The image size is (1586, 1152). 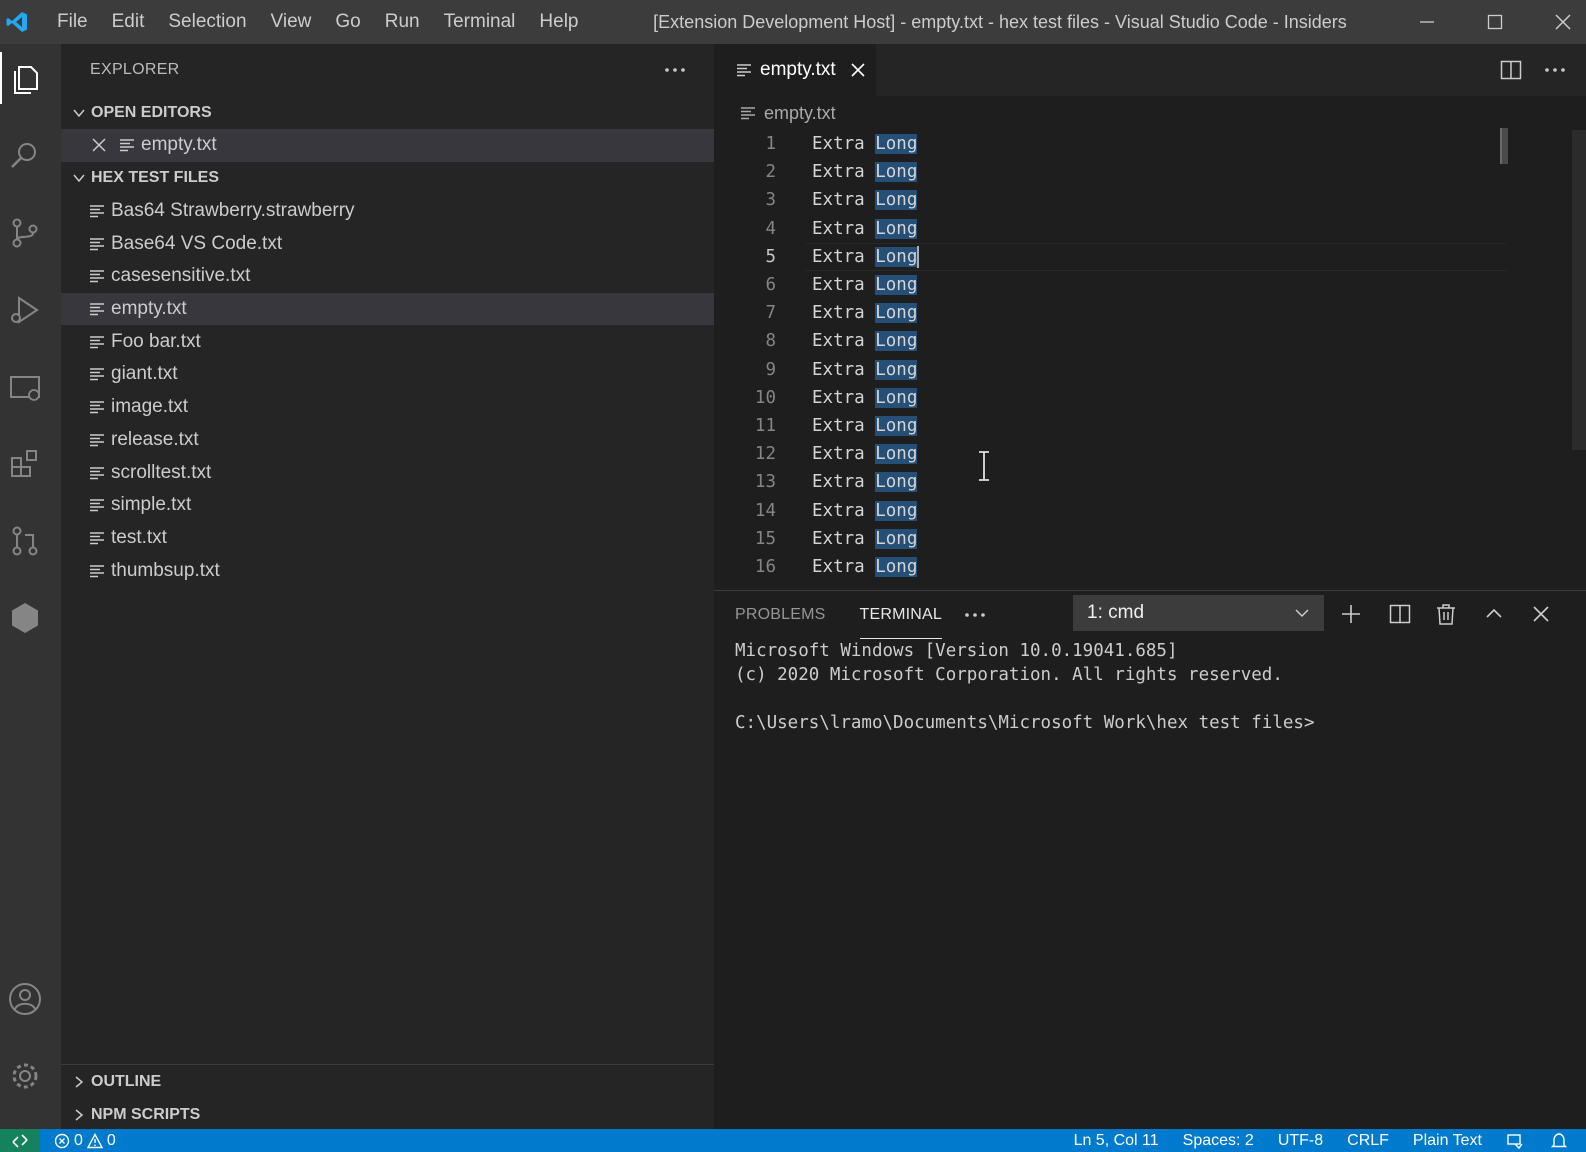 I want to click on run-debug-view-button, so click(x=25, y=310).